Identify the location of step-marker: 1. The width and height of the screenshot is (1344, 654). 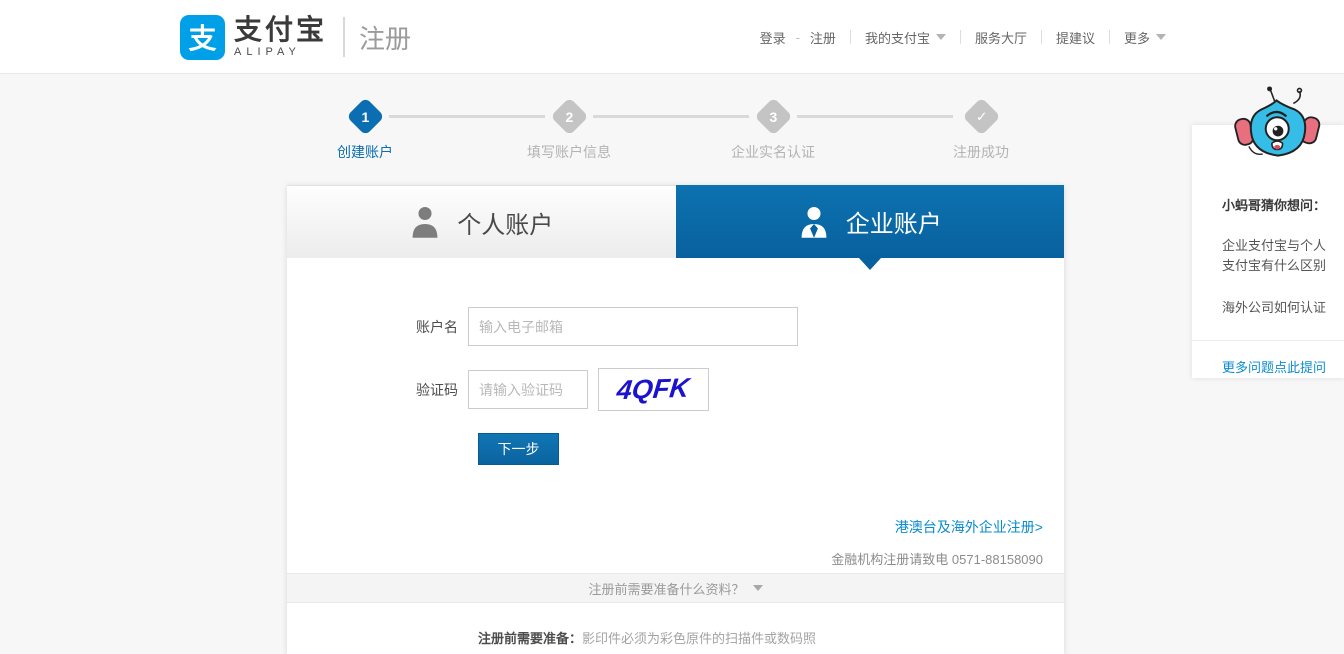
(365, 116).